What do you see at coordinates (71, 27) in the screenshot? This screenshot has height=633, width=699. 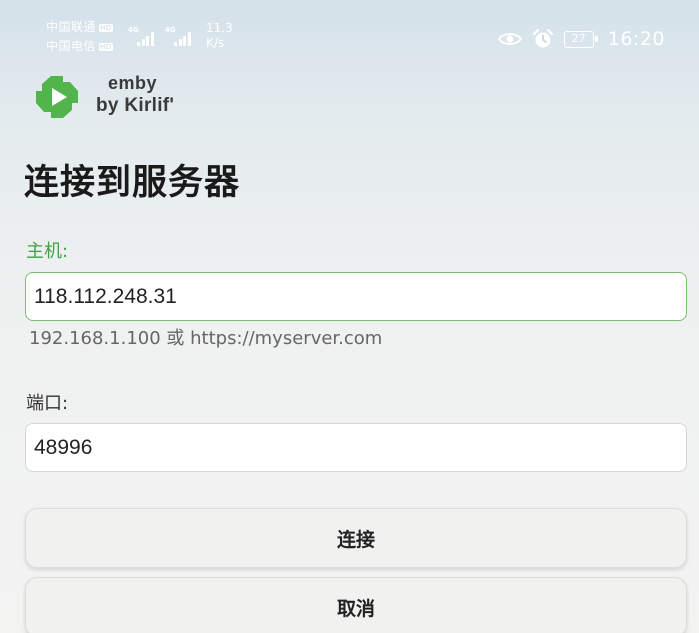 I see `carrier-1-name: 中国联通` at bounding box center [71, 27].